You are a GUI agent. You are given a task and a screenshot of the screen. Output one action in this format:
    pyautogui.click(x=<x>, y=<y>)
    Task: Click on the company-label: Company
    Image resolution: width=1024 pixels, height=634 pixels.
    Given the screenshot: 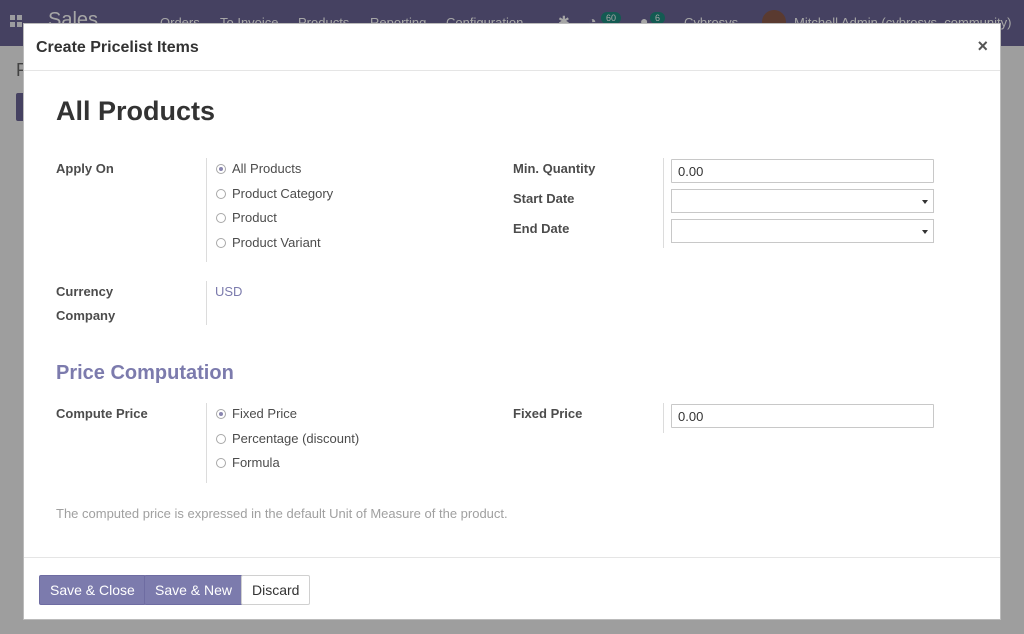 What is the action you would take?
    pyautogui.click(x=86, y=315)
    